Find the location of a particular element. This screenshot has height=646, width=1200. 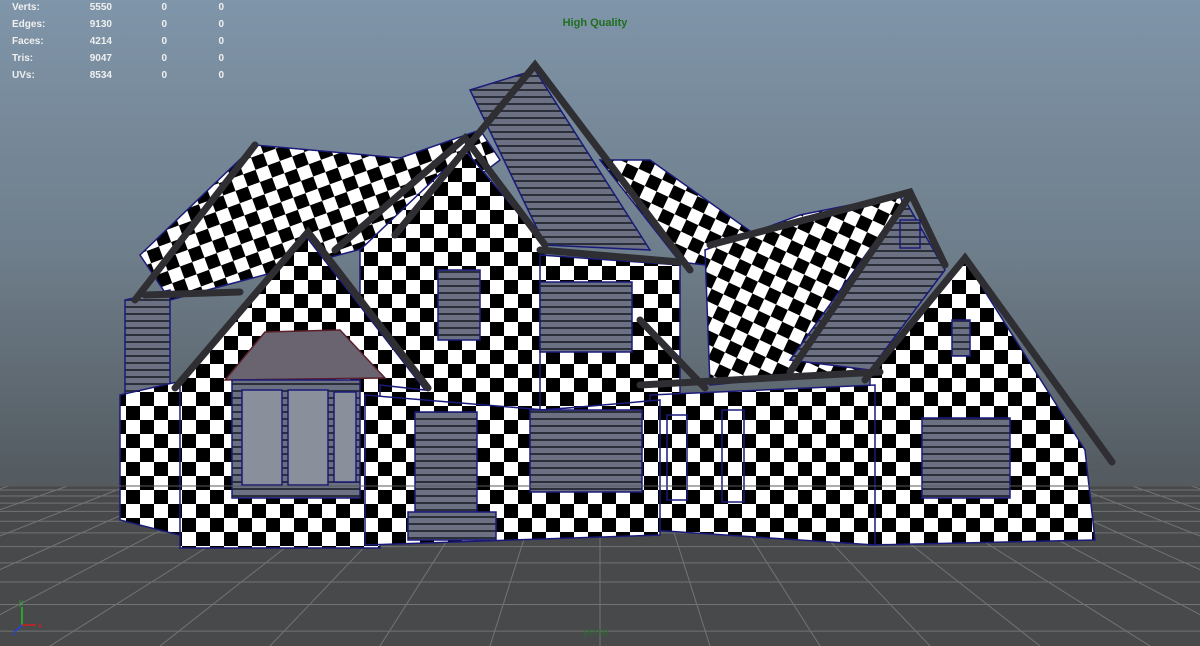

front-step is located at coordinates (452, 526).